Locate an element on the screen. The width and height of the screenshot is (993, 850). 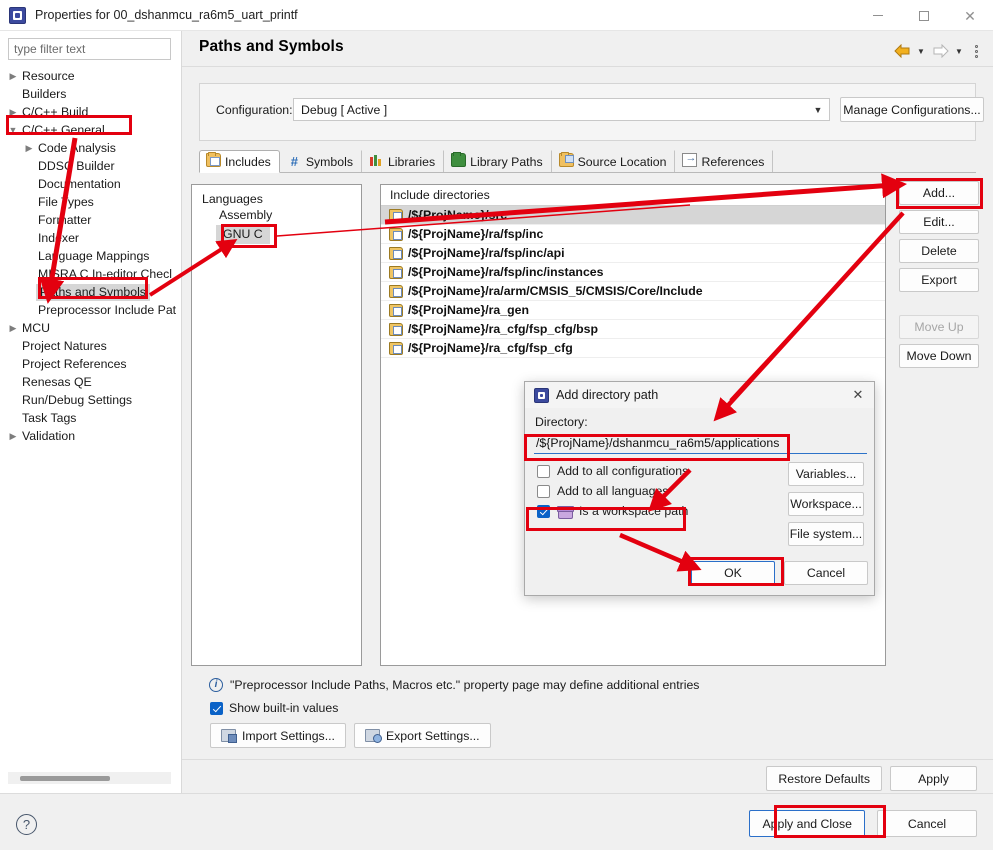
sidebar-item-builders: Builders is located at coordinates (91, 94).